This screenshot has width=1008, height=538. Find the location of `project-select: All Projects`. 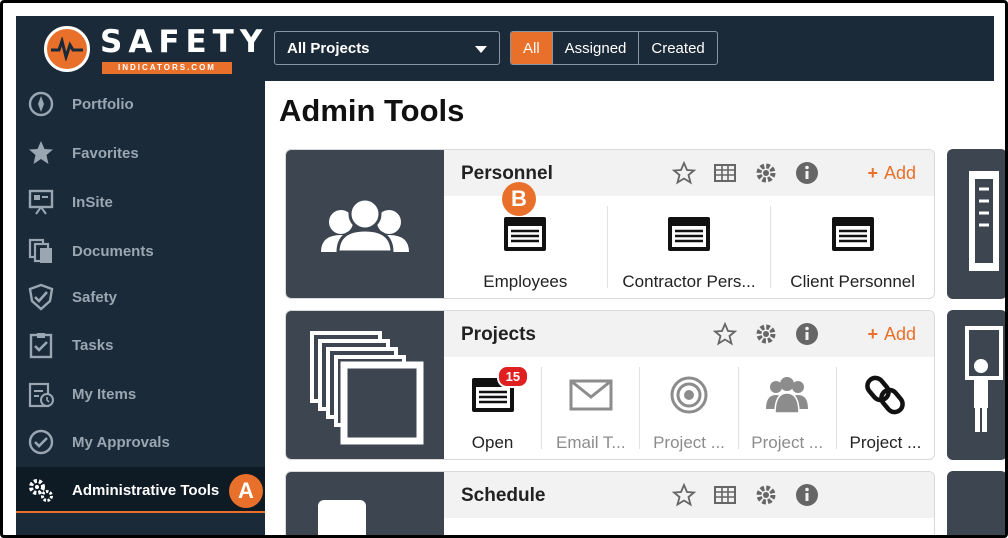

project-select: All Projects is located at coordinates (387, 48).